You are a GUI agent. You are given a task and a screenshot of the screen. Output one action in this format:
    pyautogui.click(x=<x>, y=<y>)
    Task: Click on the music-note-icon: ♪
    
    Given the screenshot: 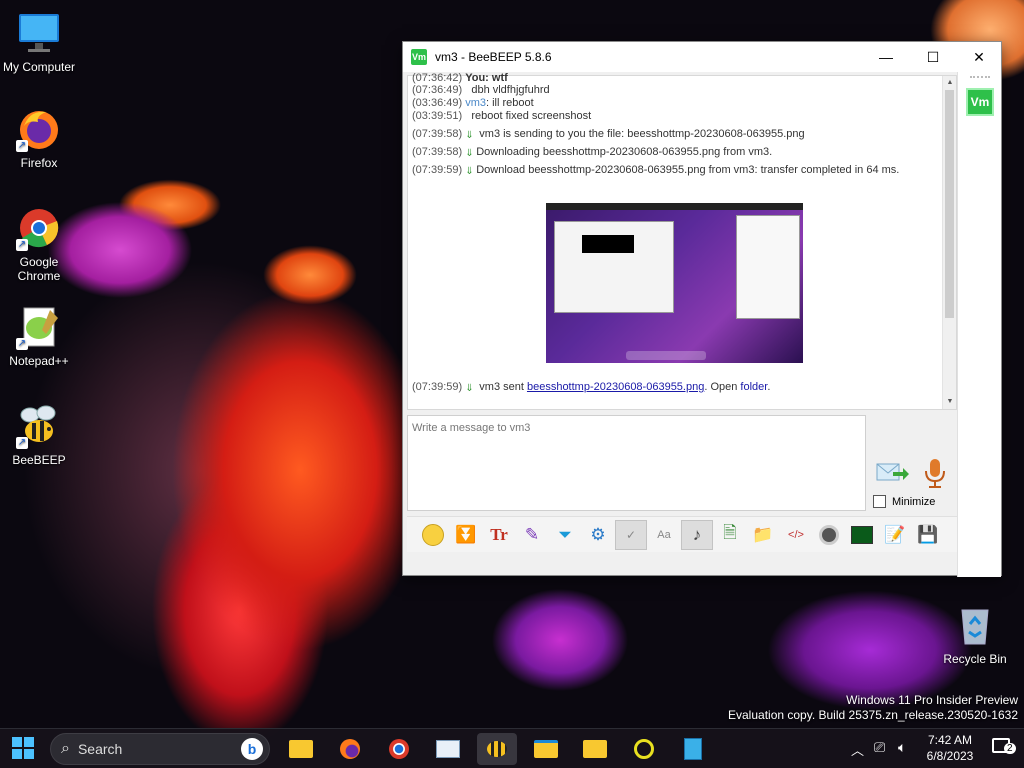 What is the action you would take?
    pyautogui.click(x=697, y=534)
    